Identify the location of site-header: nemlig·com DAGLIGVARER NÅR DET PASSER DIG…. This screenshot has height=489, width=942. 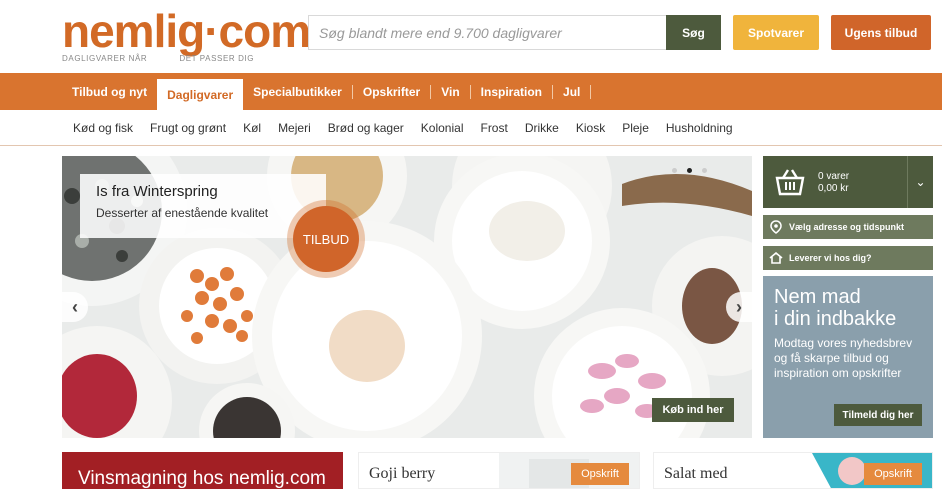
(471, 36).